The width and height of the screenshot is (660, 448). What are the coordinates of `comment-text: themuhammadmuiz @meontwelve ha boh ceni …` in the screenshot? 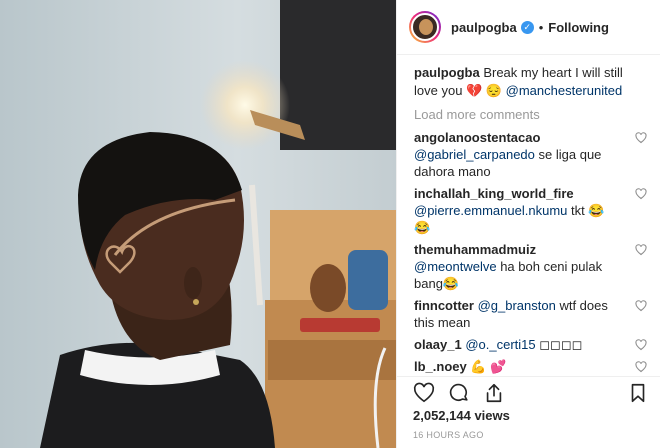 It's located at (518, 266).